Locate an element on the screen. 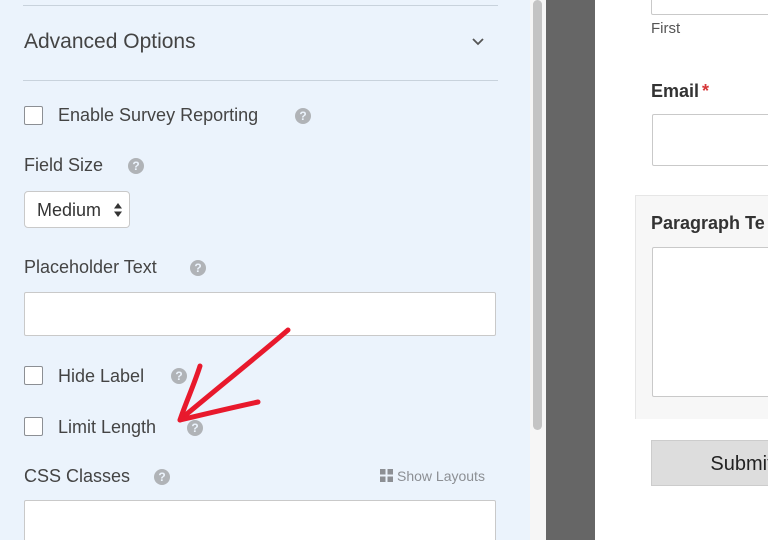 Image resolution: width=768 pixels, height=540 pixels. advanced-options-title: Advanced Options is located at coordinates (110, 42).